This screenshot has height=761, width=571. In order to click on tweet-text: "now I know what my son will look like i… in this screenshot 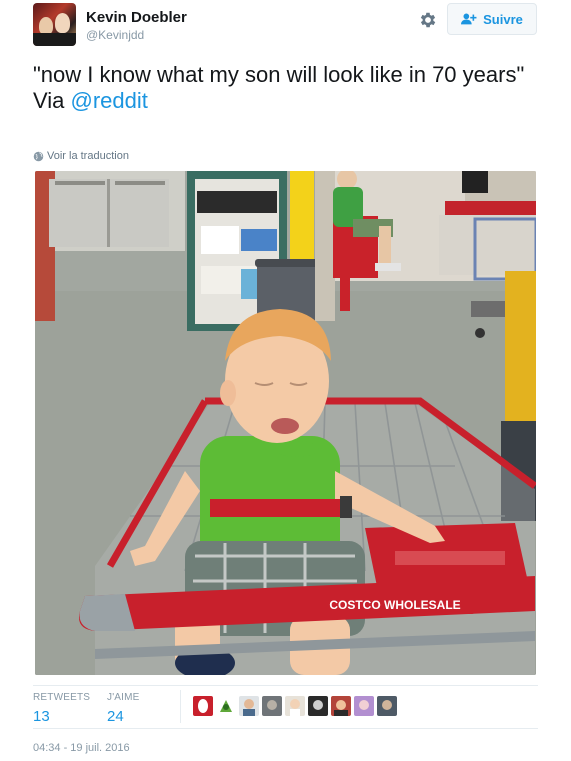, I will do `click(285, 88)`.